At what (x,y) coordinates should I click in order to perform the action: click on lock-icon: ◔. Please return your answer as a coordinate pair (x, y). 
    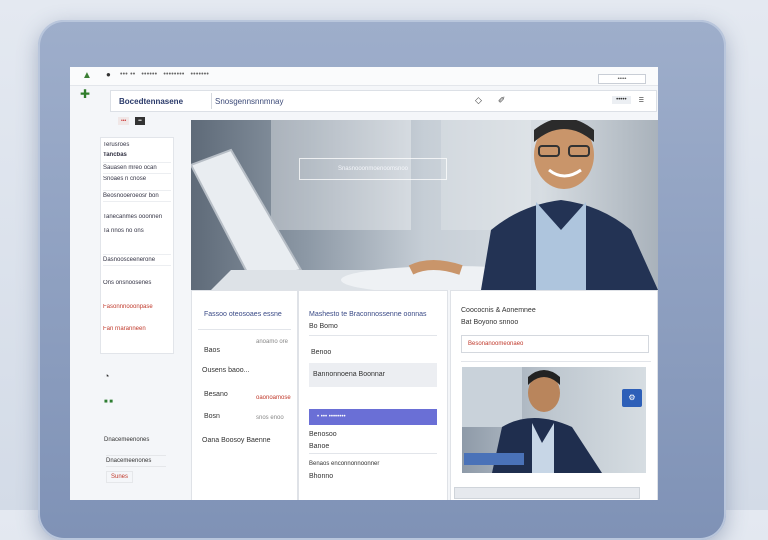
    Looking at the image, I should click on (106, 376).